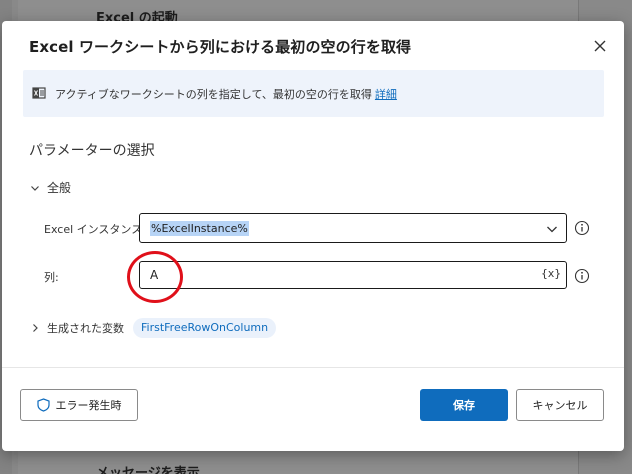 This screenshot has width=632, height=474. What do you see at coordinates (88, 405) in the screenshot?
I see `on-error-label: エラー発生時` at bounding box center [88, 405].